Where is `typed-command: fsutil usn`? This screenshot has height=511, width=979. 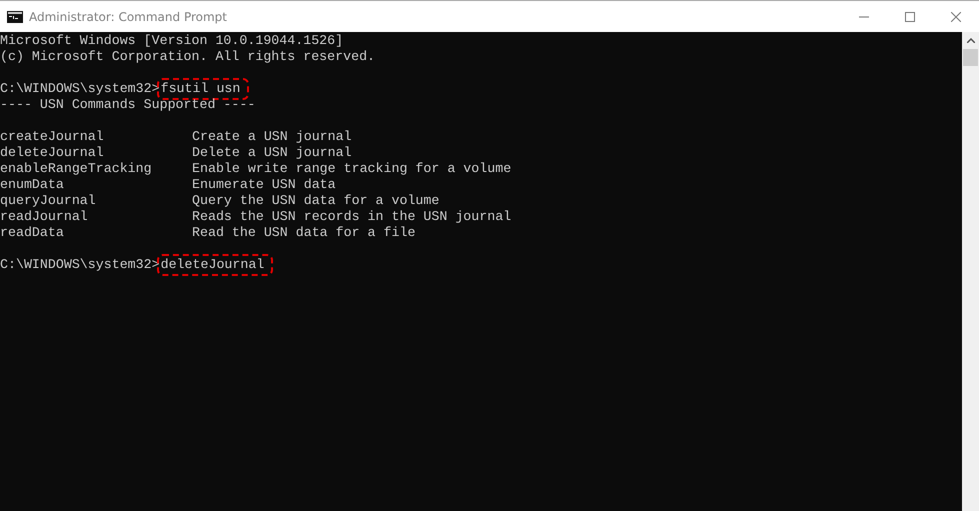 typed-command: fsutil usn is located at coordinates (203, 89).